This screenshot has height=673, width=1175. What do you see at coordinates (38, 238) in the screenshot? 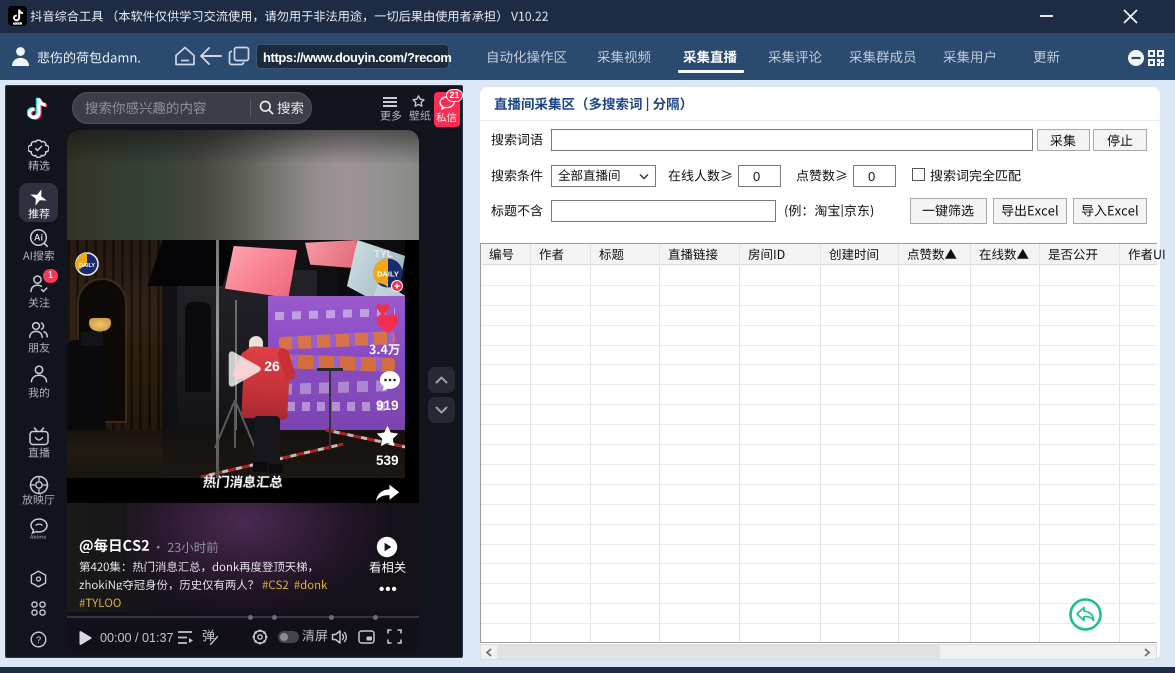
I see `svg-text: Ai` at bounding box center [38, 238].